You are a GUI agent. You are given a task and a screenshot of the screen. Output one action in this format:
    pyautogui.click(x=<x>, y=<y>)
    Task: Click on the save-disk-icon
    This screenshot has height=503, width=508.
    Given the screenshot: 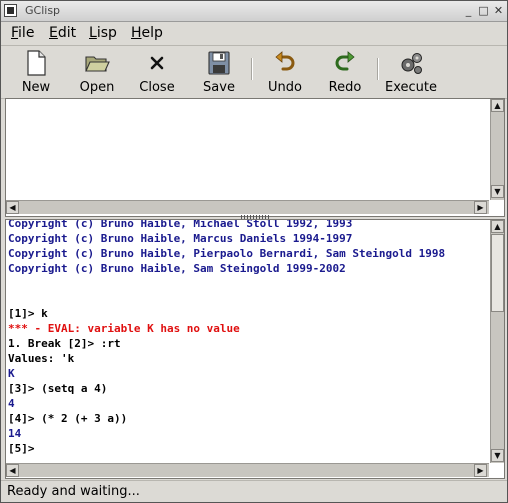 What is the action you would take?
    pyautogui.click(x=219, y=63)
    